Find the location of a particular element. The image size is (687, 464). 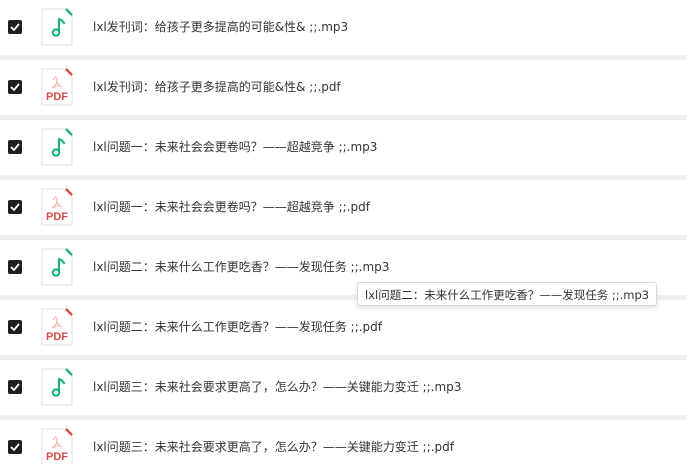

file-row: PDF lxl问题三：未来社会要求更高了，怎么办？——关键能力变迁 ;;.pdf is located at coordinates (343, 442).